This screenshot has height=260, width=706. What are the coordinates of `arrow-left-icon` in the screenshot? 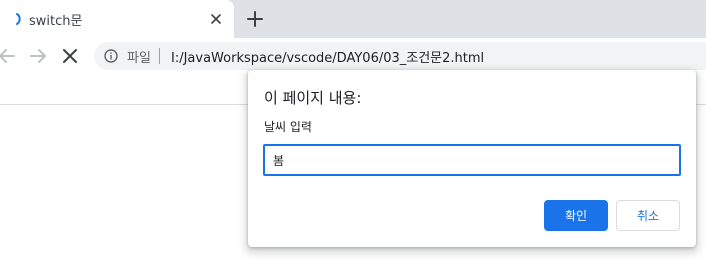 It's located at (8, 56).